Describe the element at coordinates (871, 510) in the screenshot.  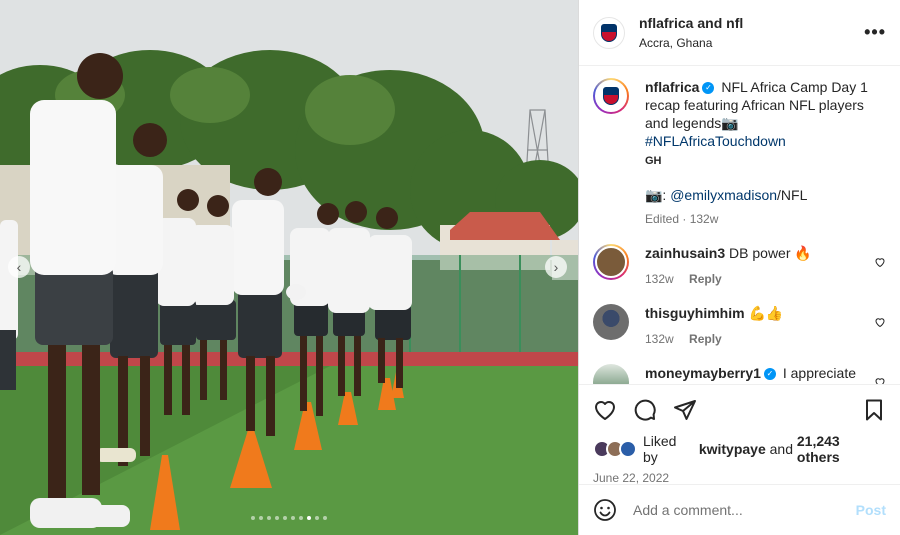
I see `post-comment-button: Post` at that location.